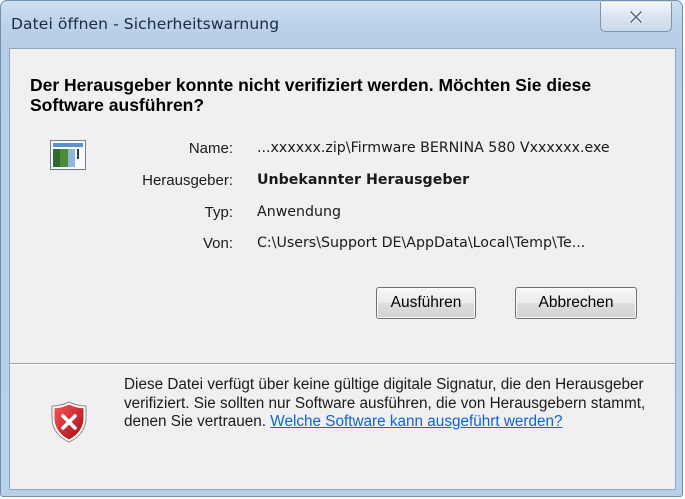 This screenshot has height=499, width=685. Describe the element at coordinates (426, 303) in the screenshot. I see `run-button: Ausführen` at that location.